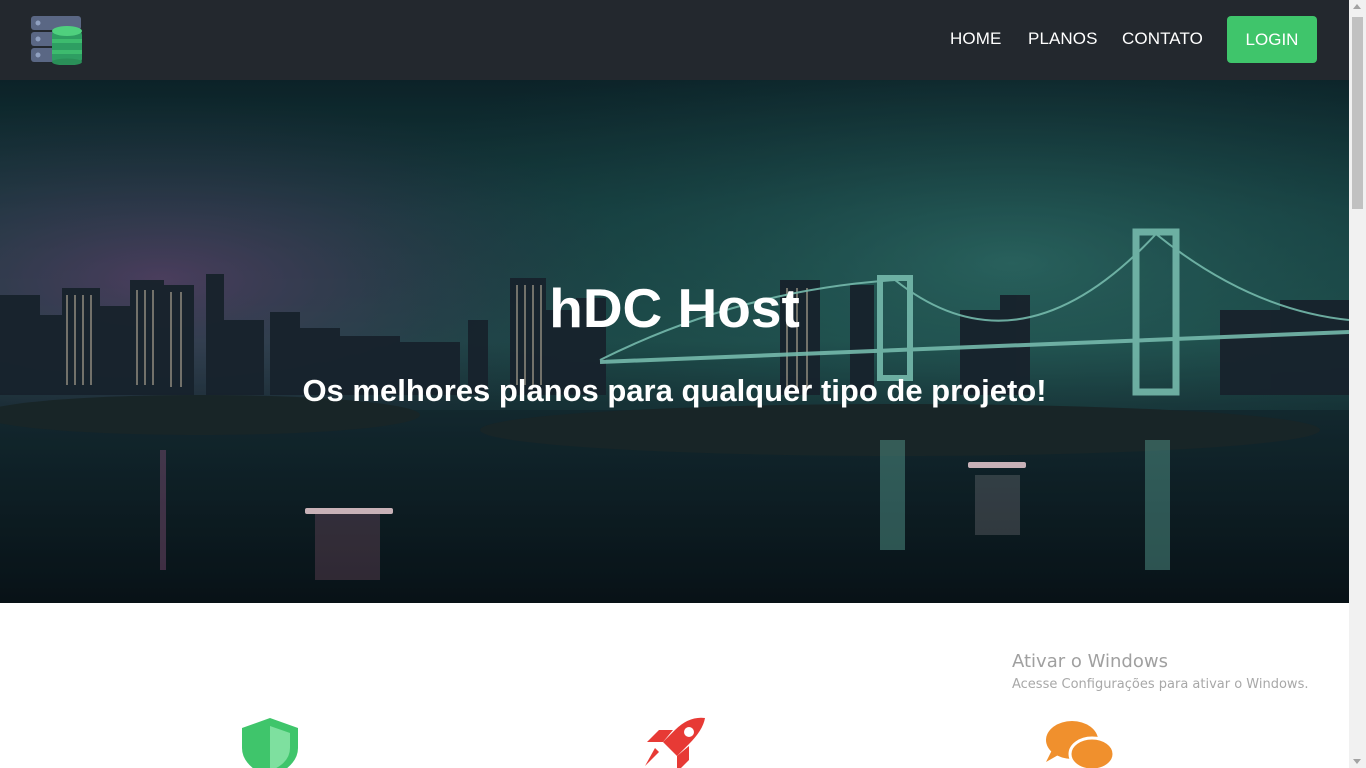 The image size is (1366, 768). Describe the element at coordinates (674, 308) in the screenshot. I see `hero-title: hDC Host` at that location.